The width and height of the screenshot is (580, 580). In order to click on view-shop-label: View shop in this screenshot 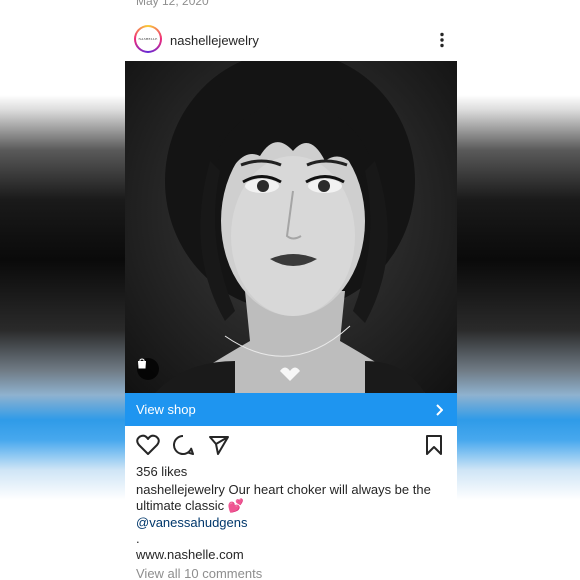, I will do `click(166, 409)`.